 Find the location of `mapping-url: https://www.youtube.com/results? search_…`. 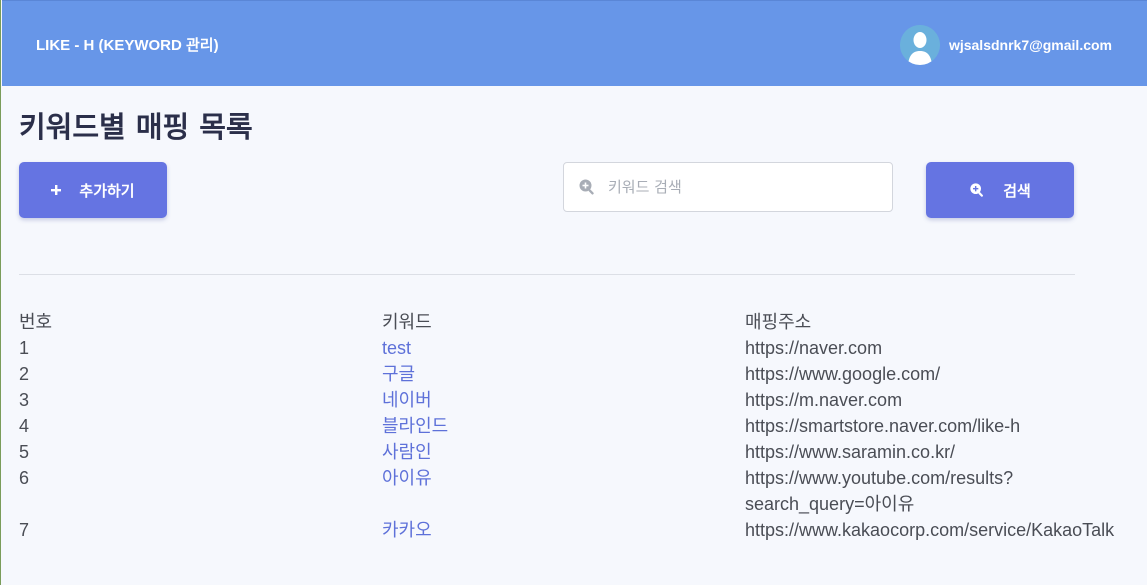

mapping-url: https://www.youtube.com/results? search_… is located at coordinates (945, 491).